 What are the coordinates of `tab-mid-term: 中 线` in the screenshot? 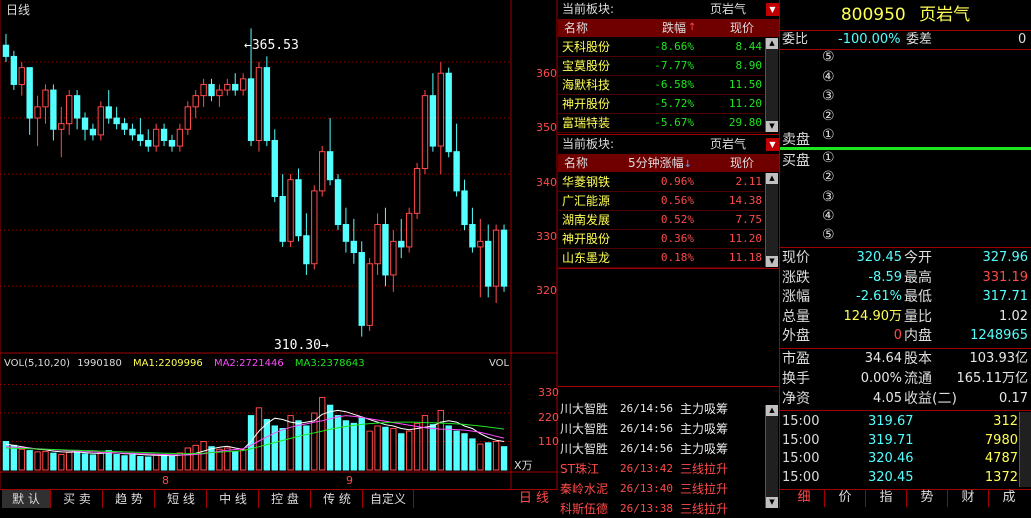 It's located at (232, 499).